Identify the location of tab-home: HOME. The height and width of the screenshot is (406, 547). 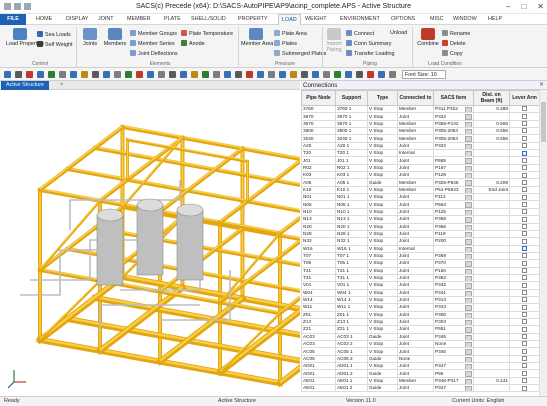
(44, 19).